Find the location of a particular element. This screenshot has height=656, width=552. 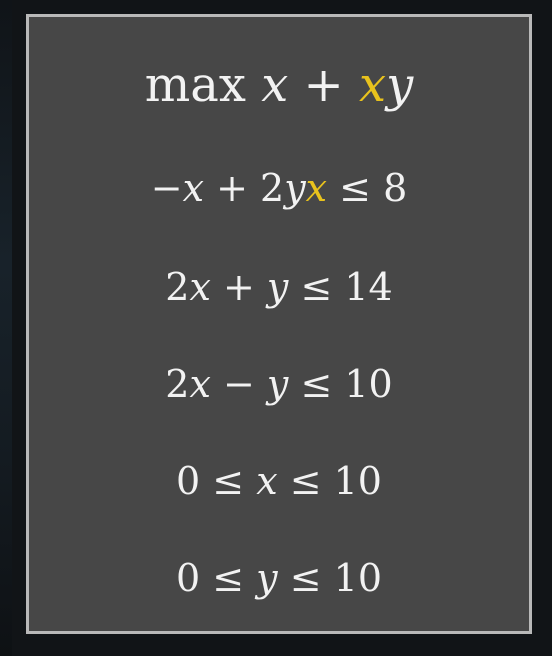

constraint-line-5: 0 ≤ y ≤ 10 is located at coordinates (279, 578).